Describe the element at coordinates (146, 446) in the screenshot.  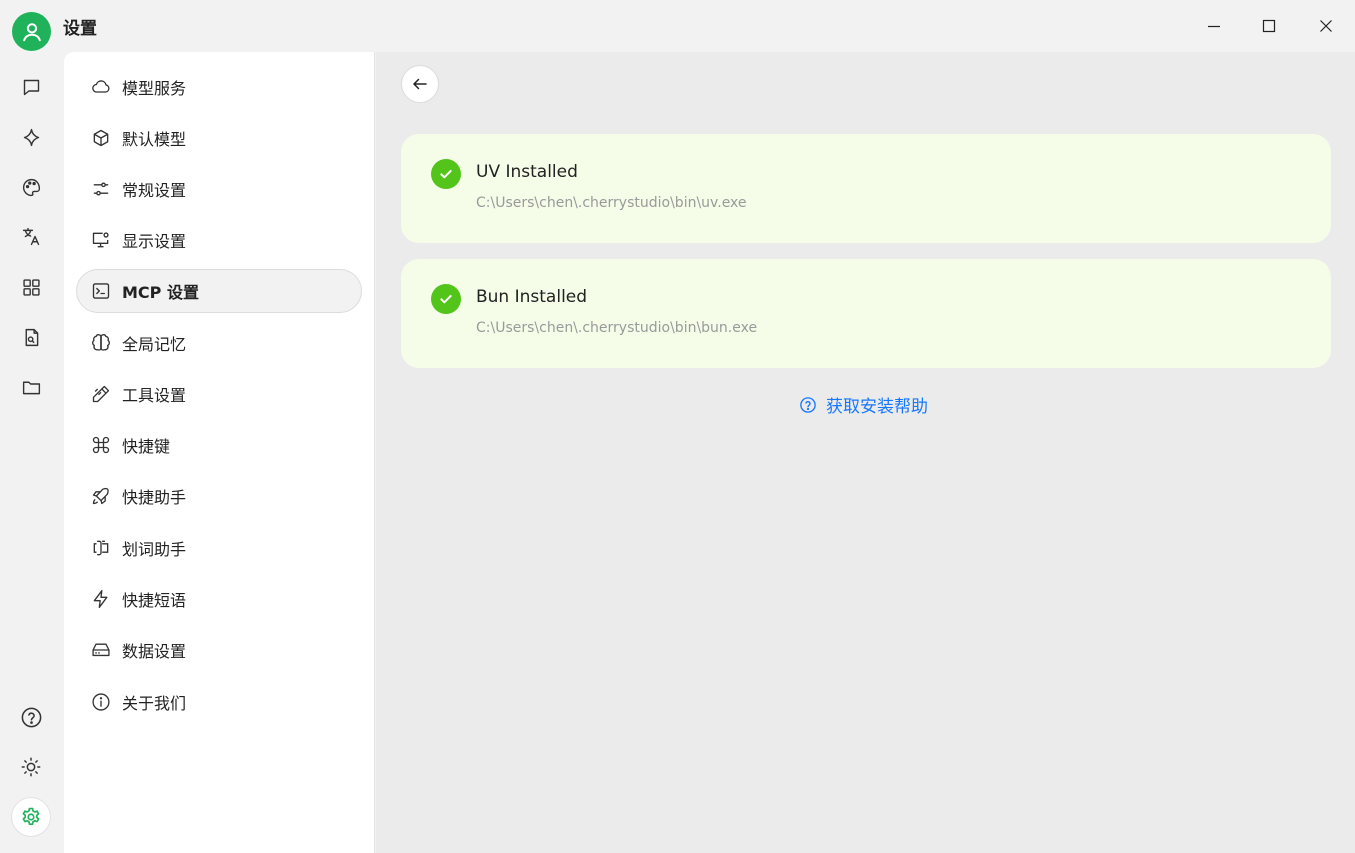
I see `menu-item-label: 快捷键` at that location.